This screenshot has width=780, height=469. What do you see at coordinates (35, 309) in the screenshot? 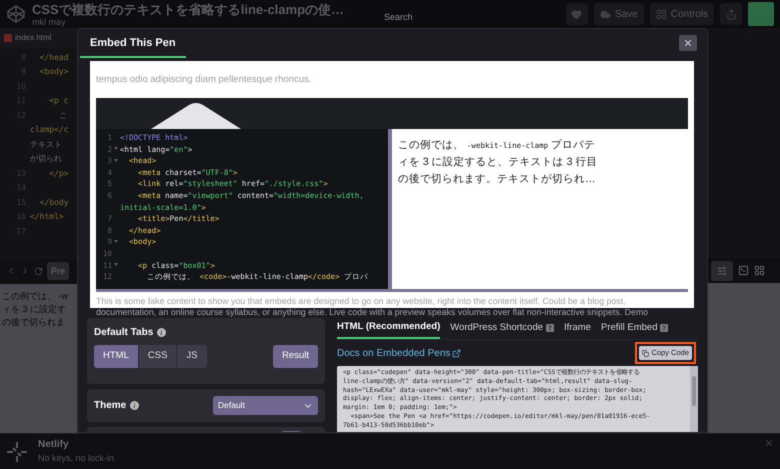
I see `preview-text: ィを 3 に設定す` at bounding box center [35, 309].